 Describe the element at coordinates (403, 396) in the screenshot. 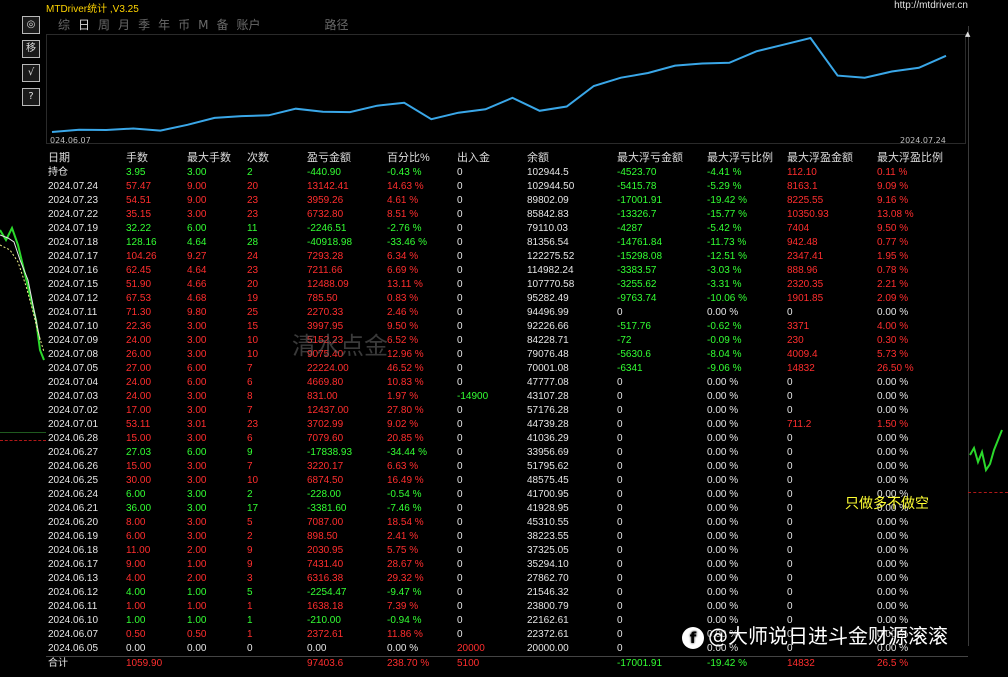

I see `table-cell: 1.97 %` at that location.